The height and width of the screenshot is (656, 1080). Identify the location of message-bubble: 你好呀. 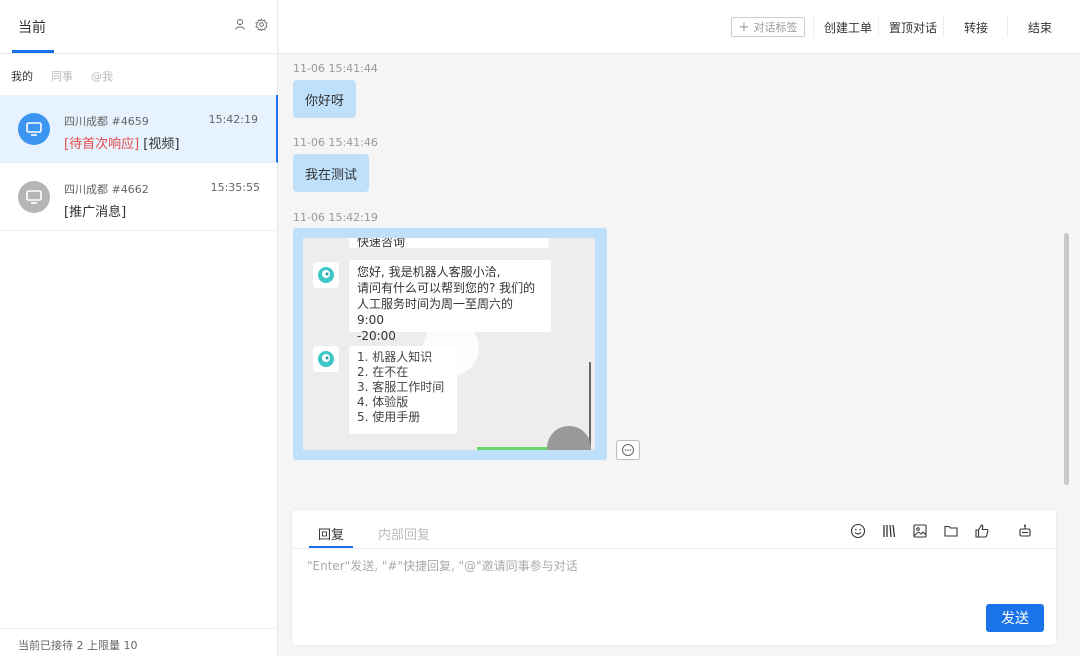
(325, 99).